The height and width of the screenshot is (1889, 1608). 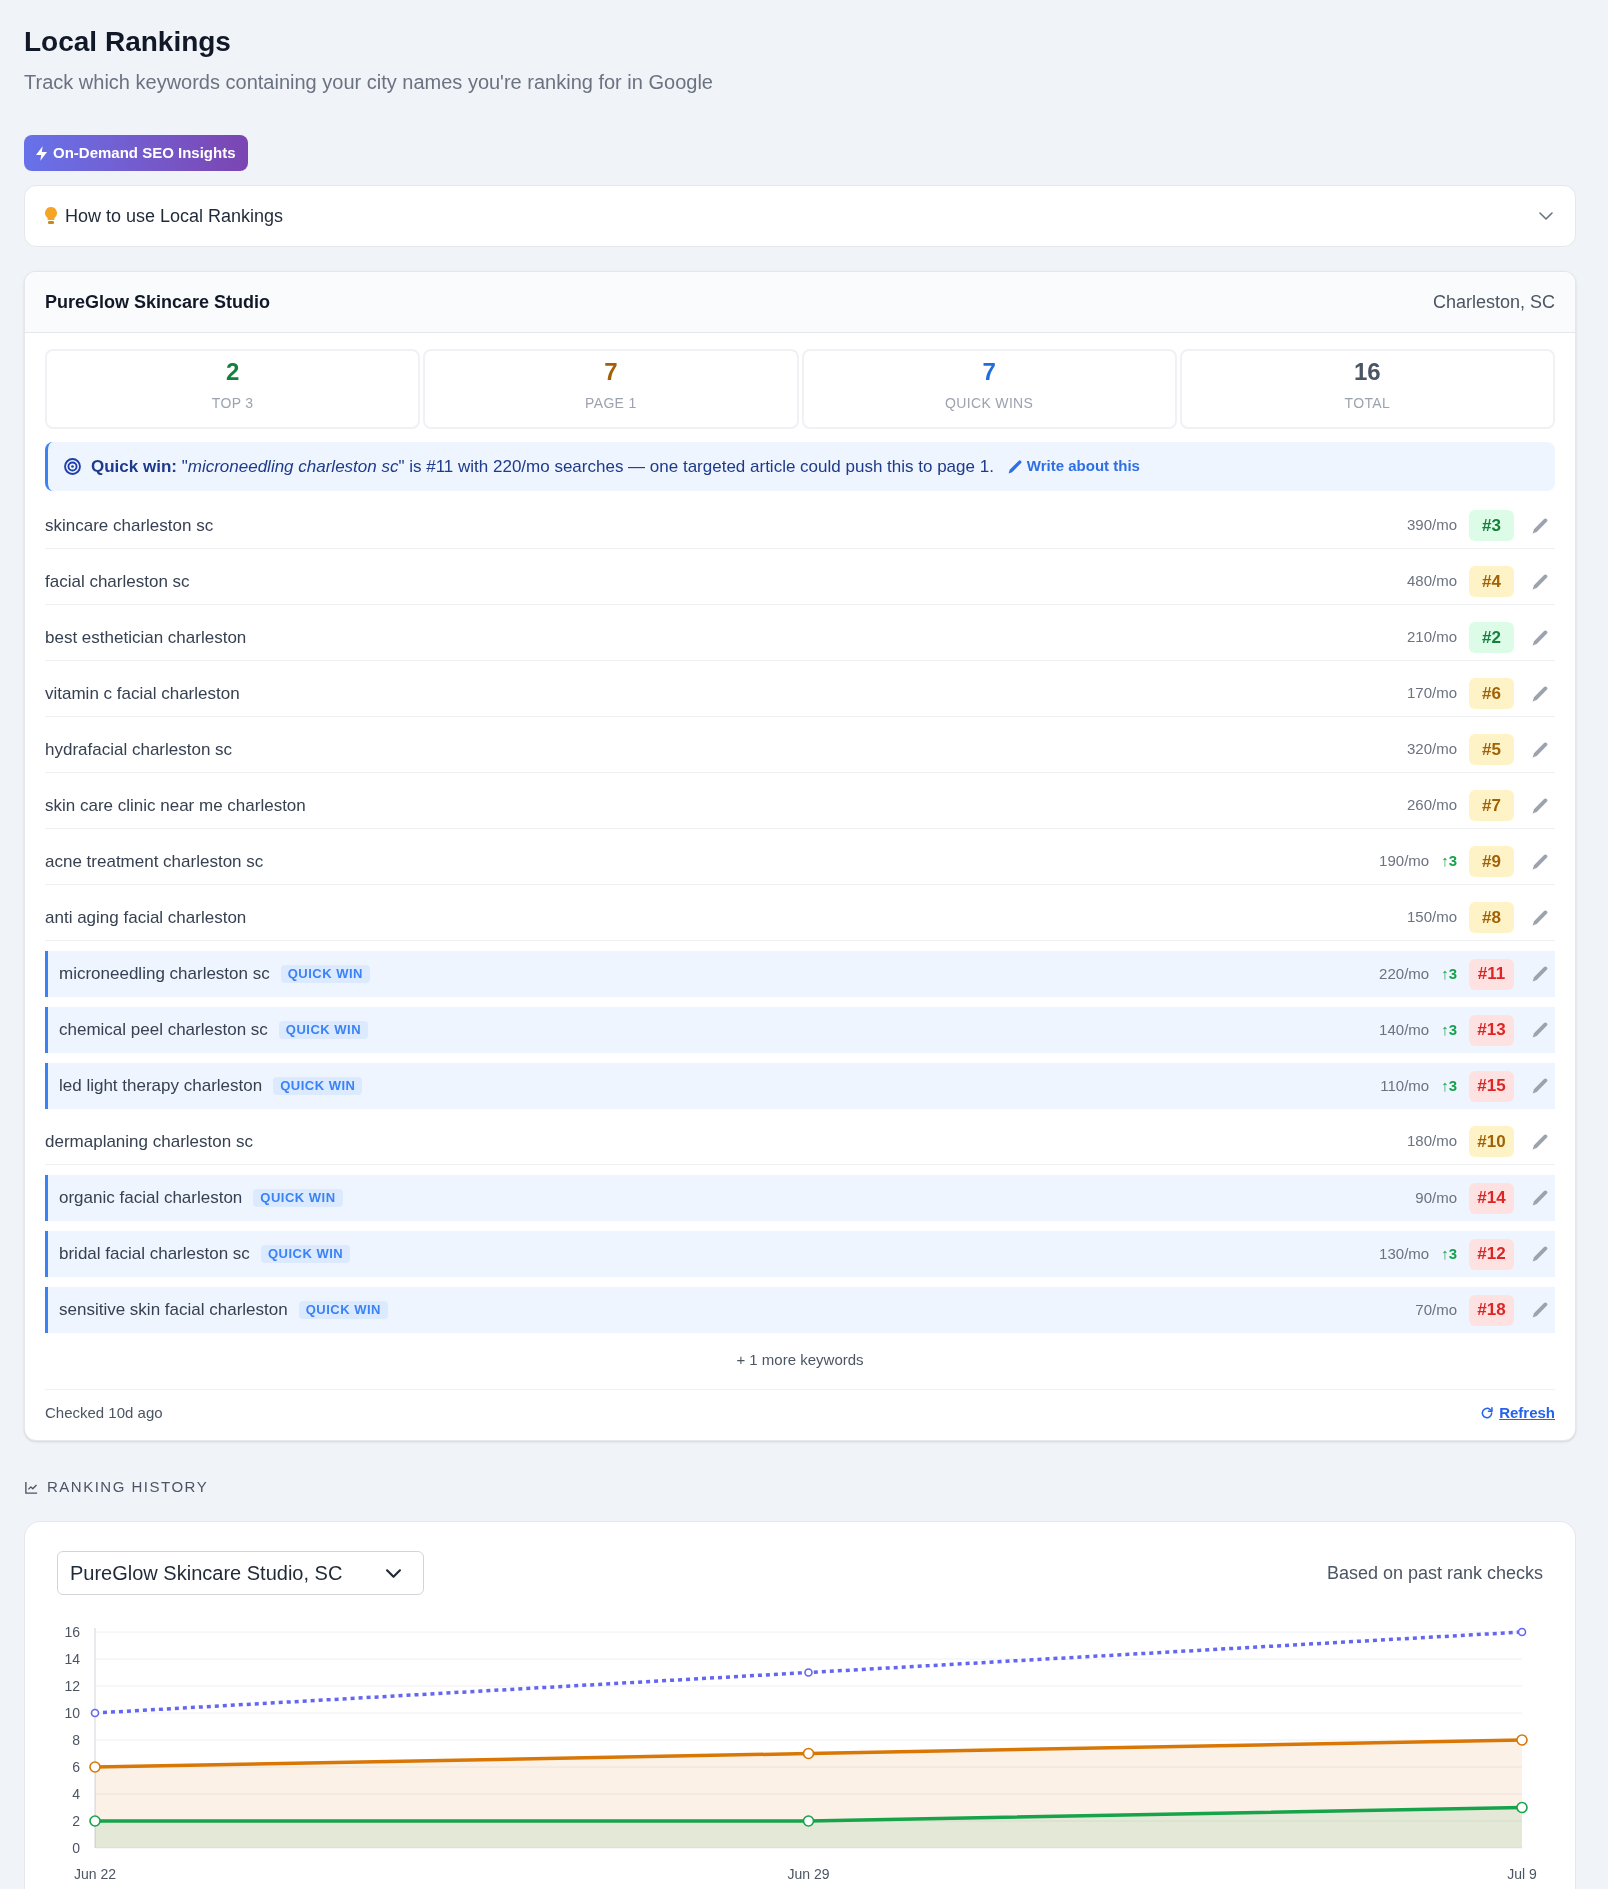 I want to click on keyword-text: hydrafacial charleston sc, so click(x=139, y=749).